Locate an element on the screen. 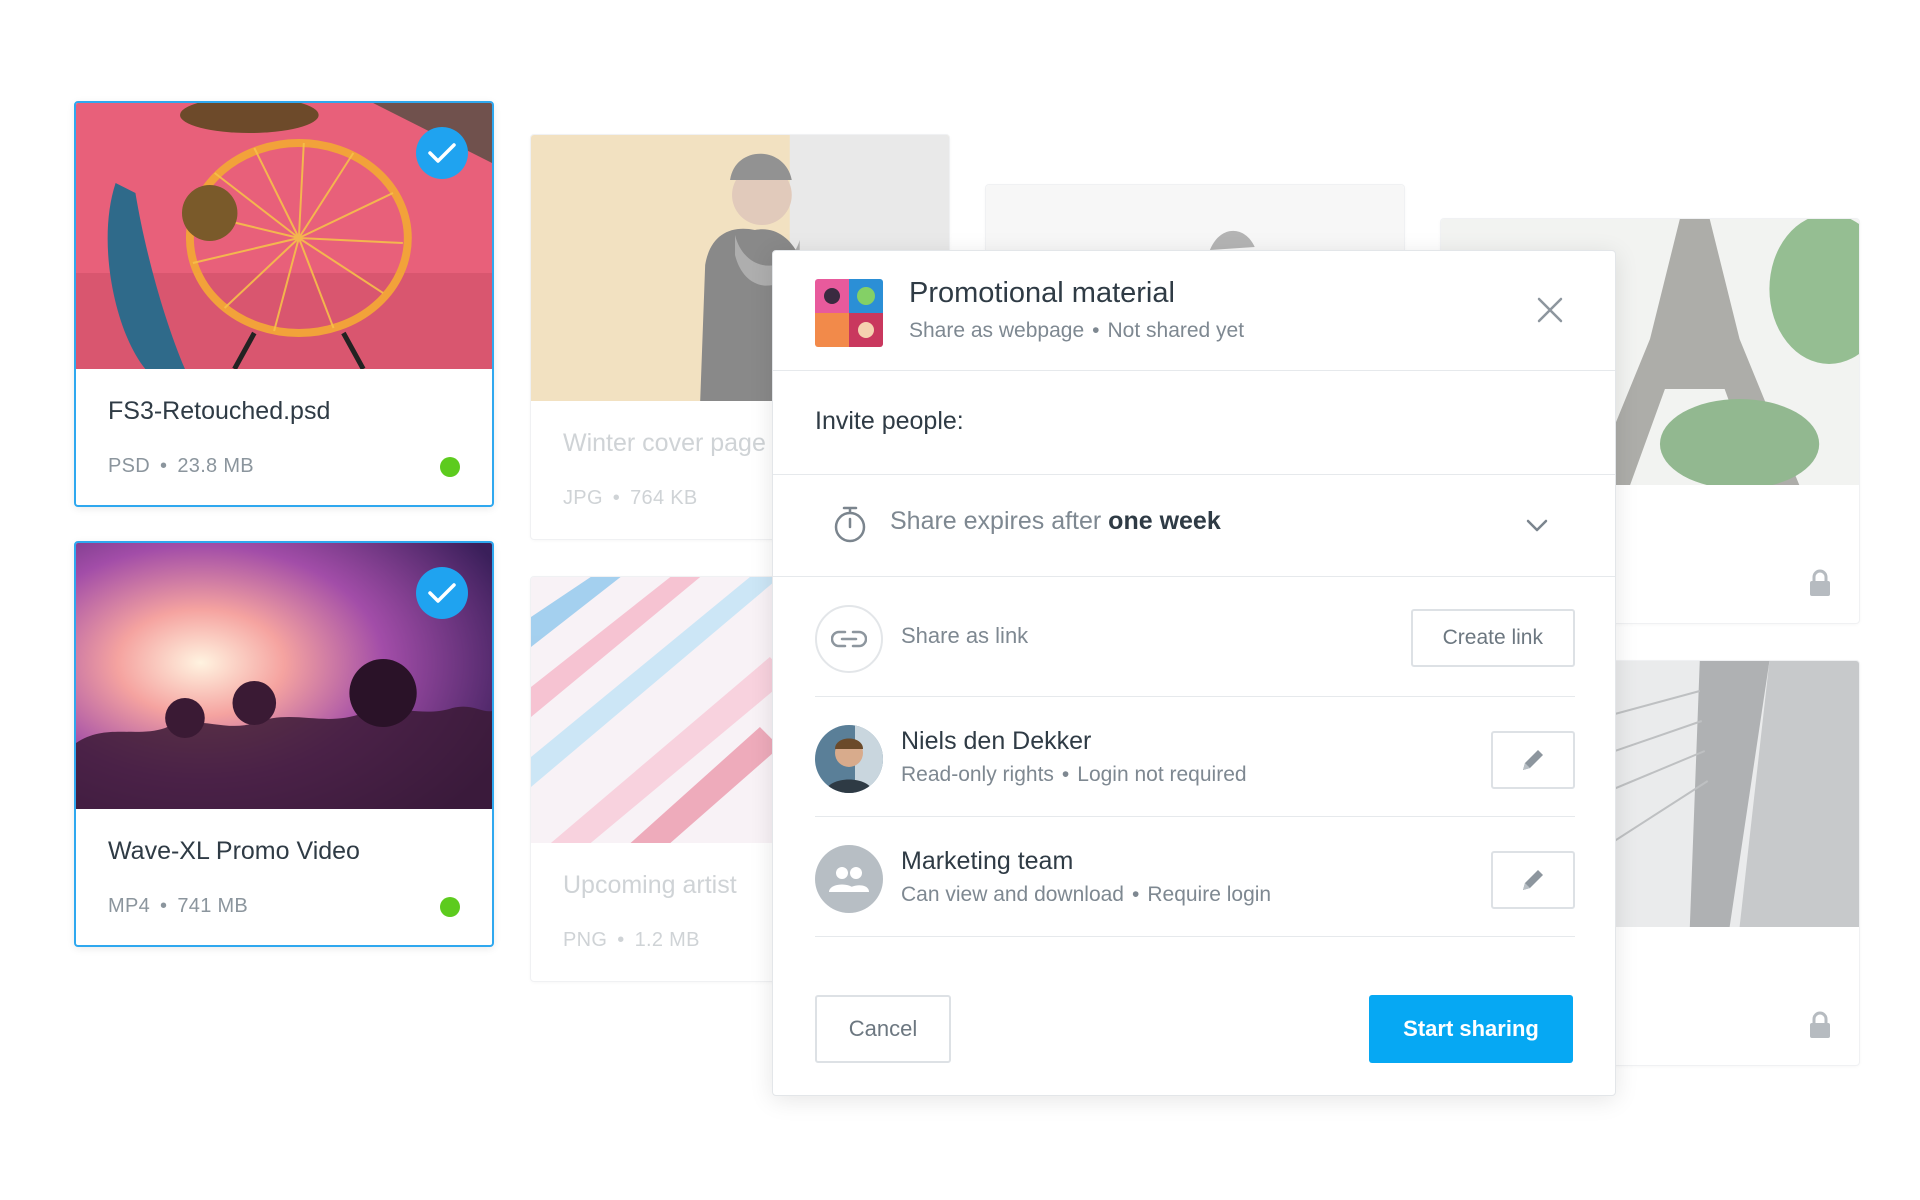 The width and height of the screenshot is (1920, 1200). chevron-down-icon is located at coordinates (1537, 525).